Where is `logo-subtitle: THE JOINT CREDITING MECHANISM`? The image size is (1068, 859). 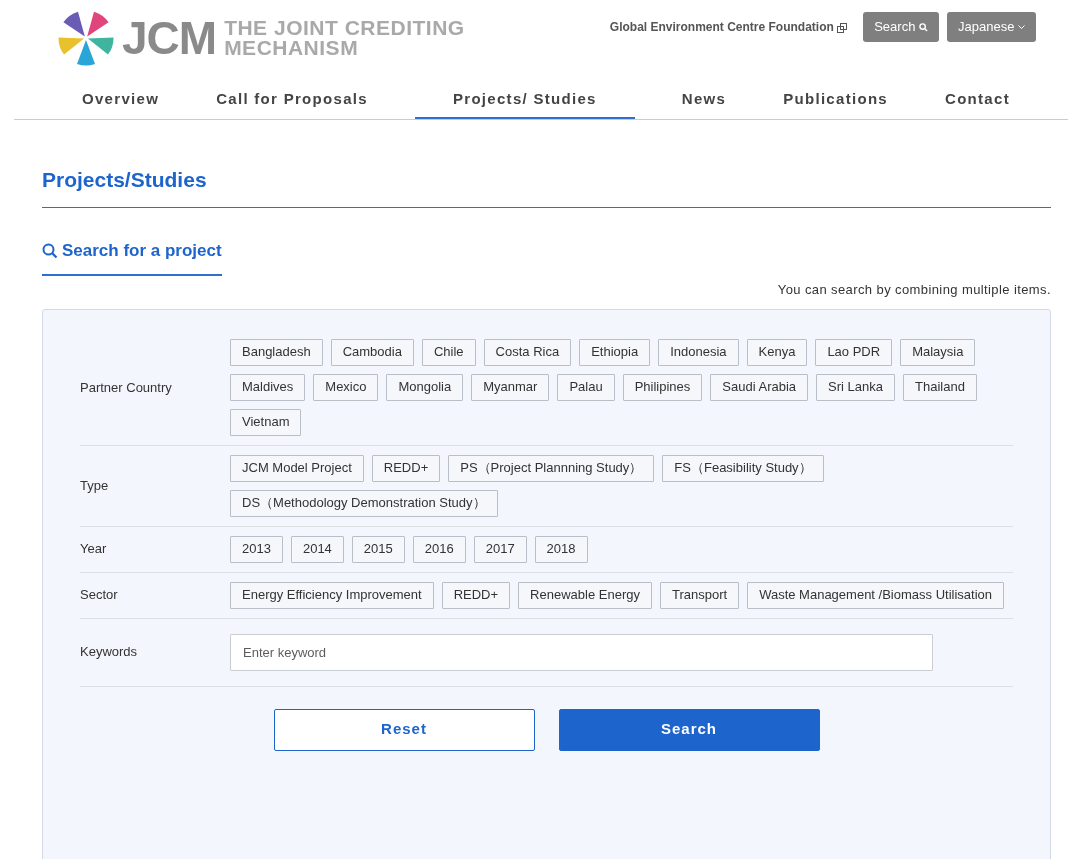
logo-subtitle: THE JOINT CREDITING MECHANISM is located at coordinates (344, 38).